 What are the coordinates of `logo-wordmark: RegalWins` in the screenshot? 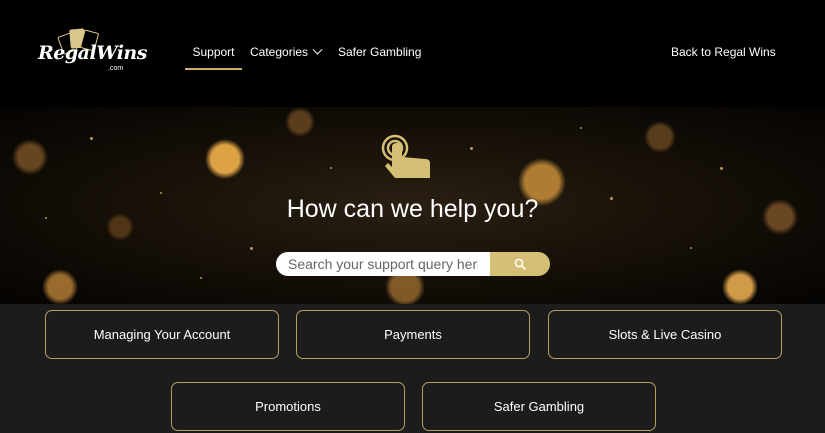 It's located at (92, 53).